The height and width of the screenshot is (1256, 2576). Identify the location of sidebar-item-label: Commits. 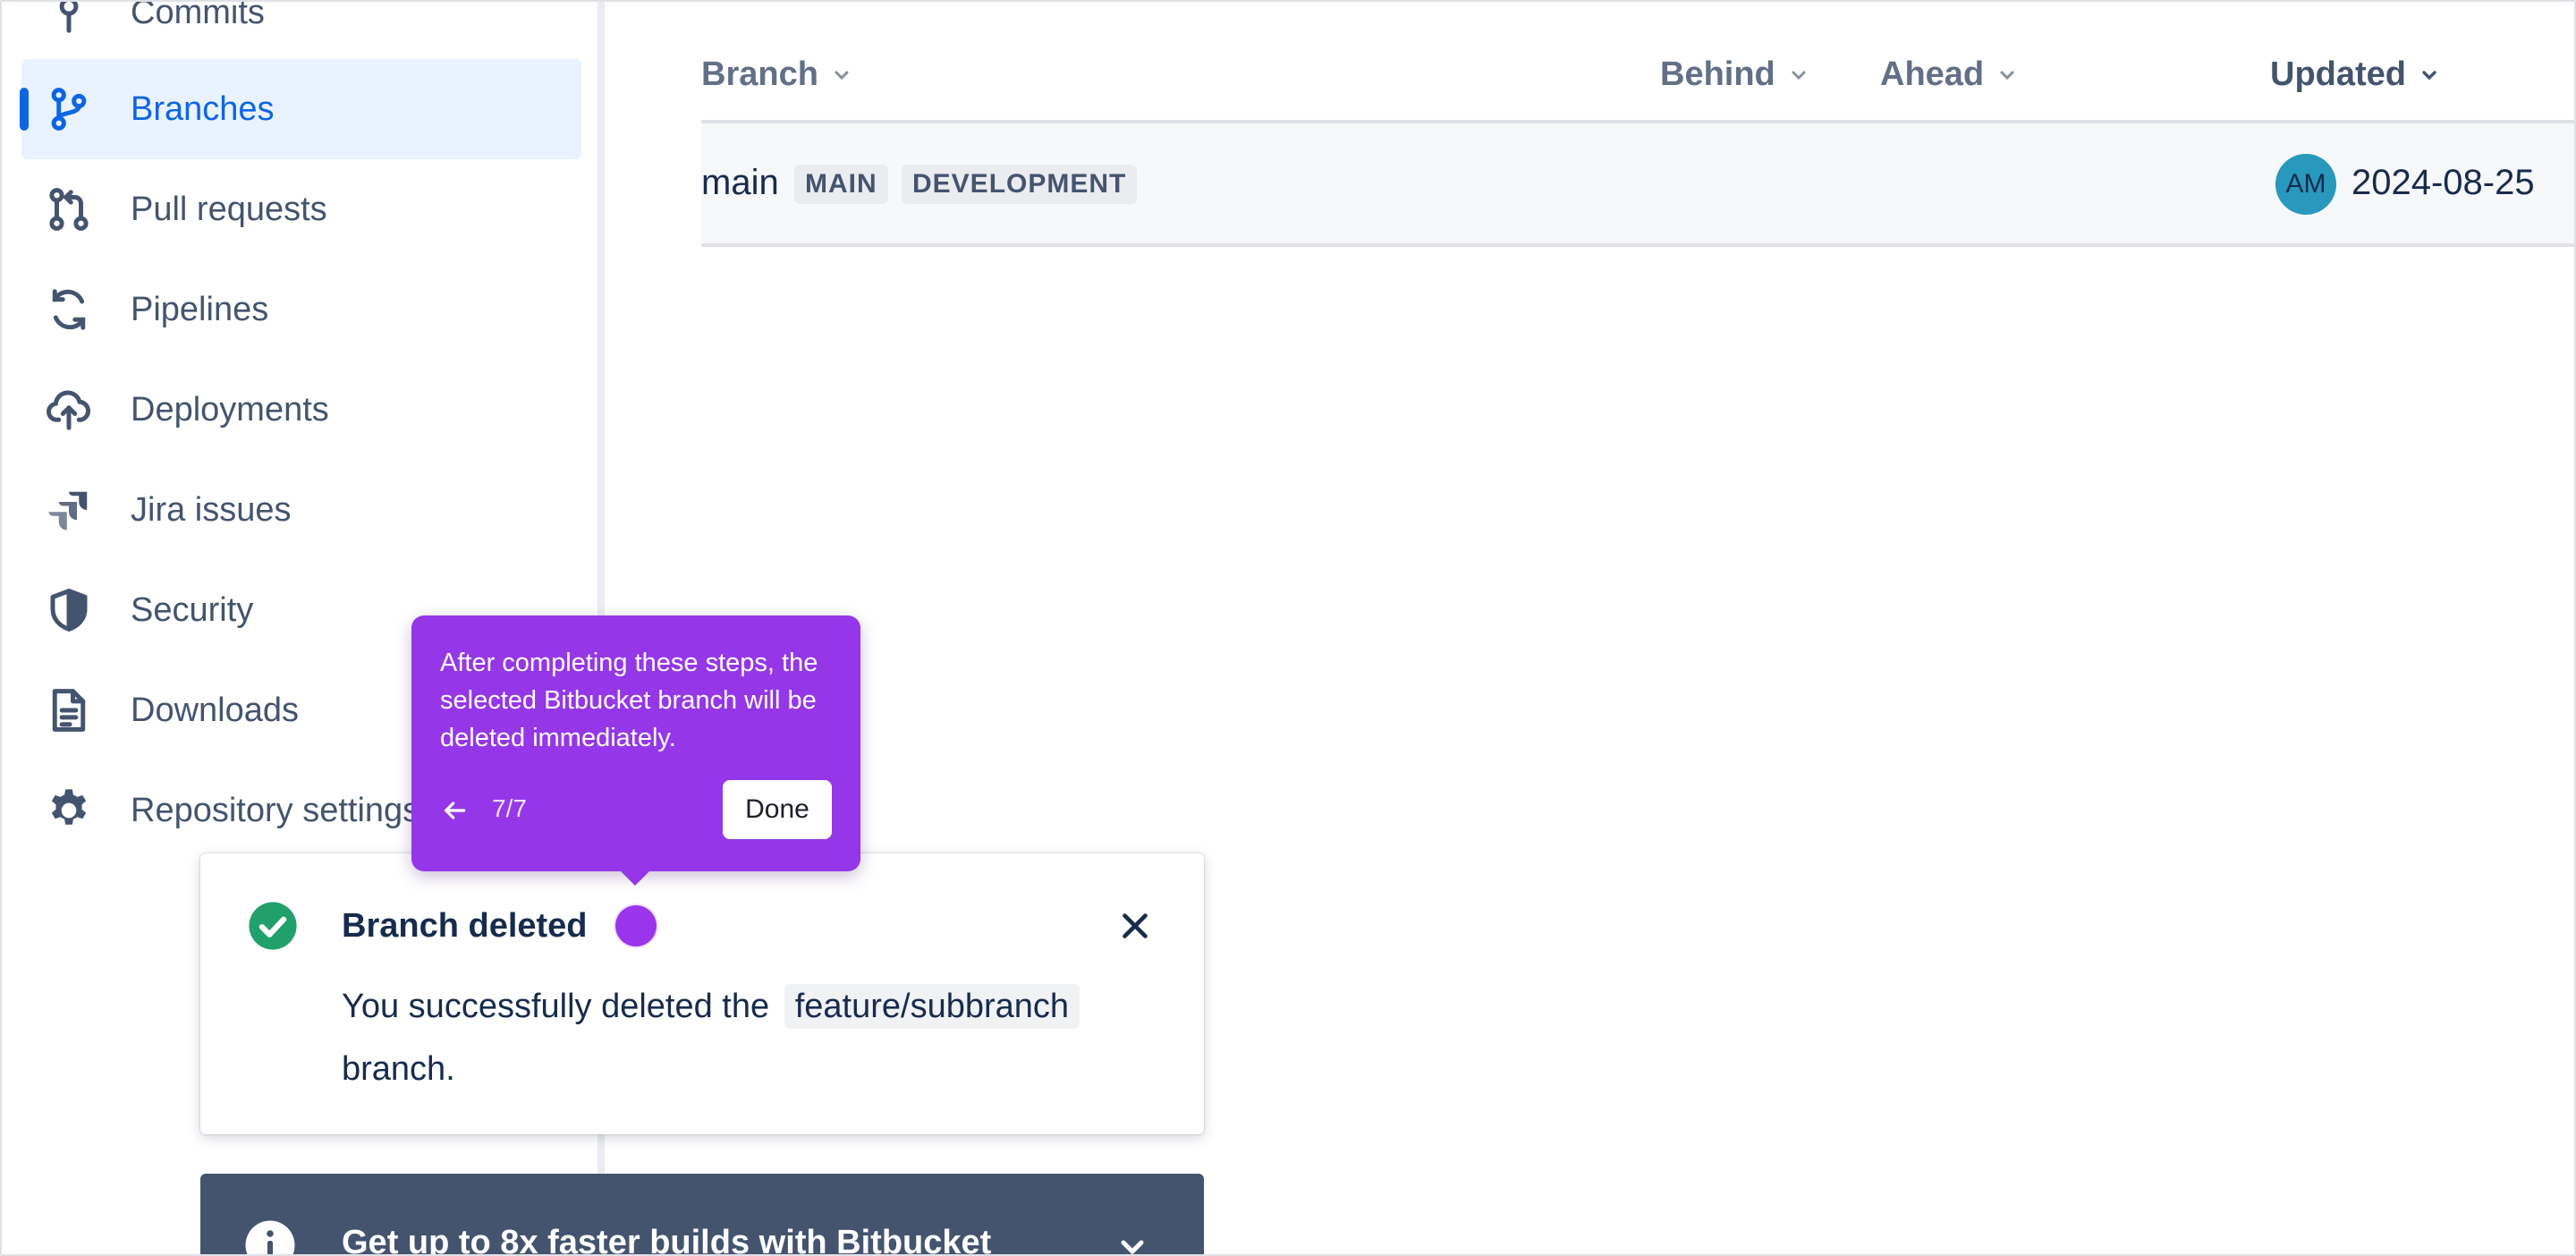
(198, 16).